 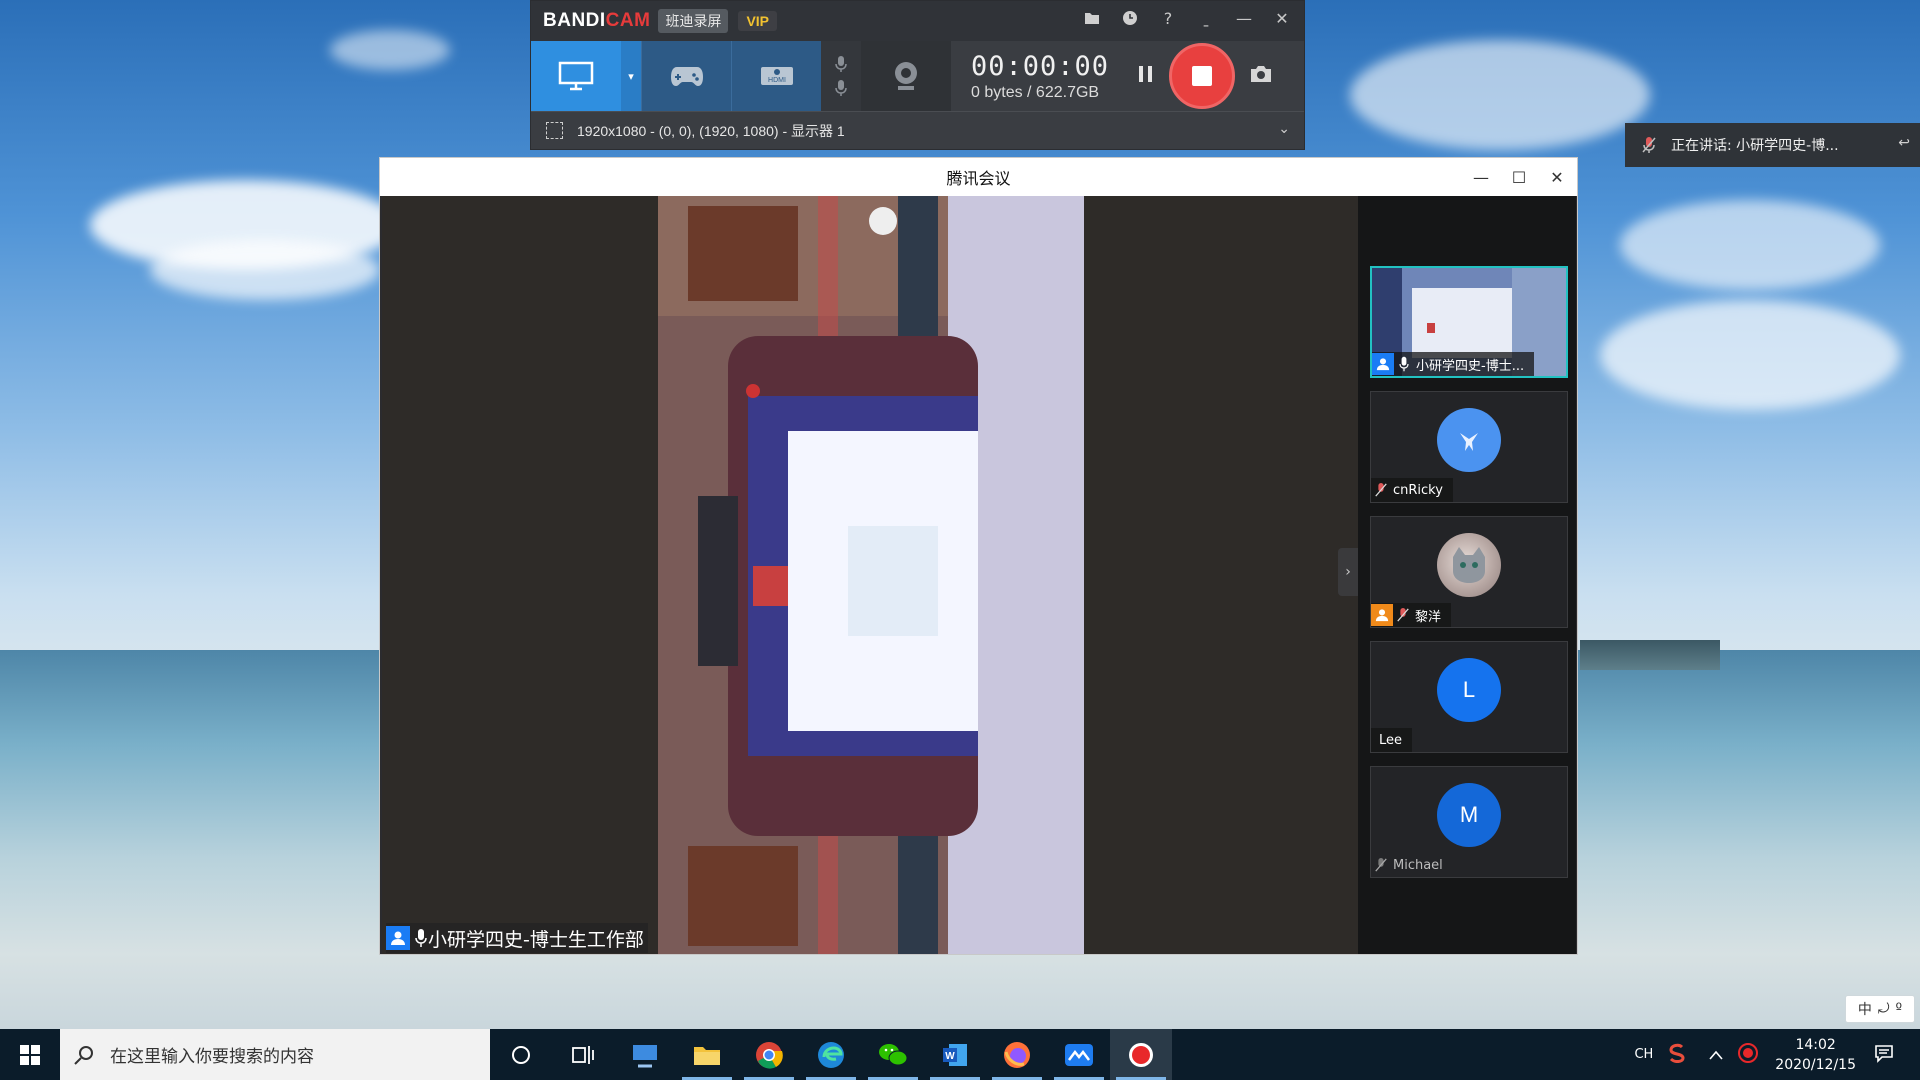 I want to click on edge-icon, so click(x=831, y=1054).